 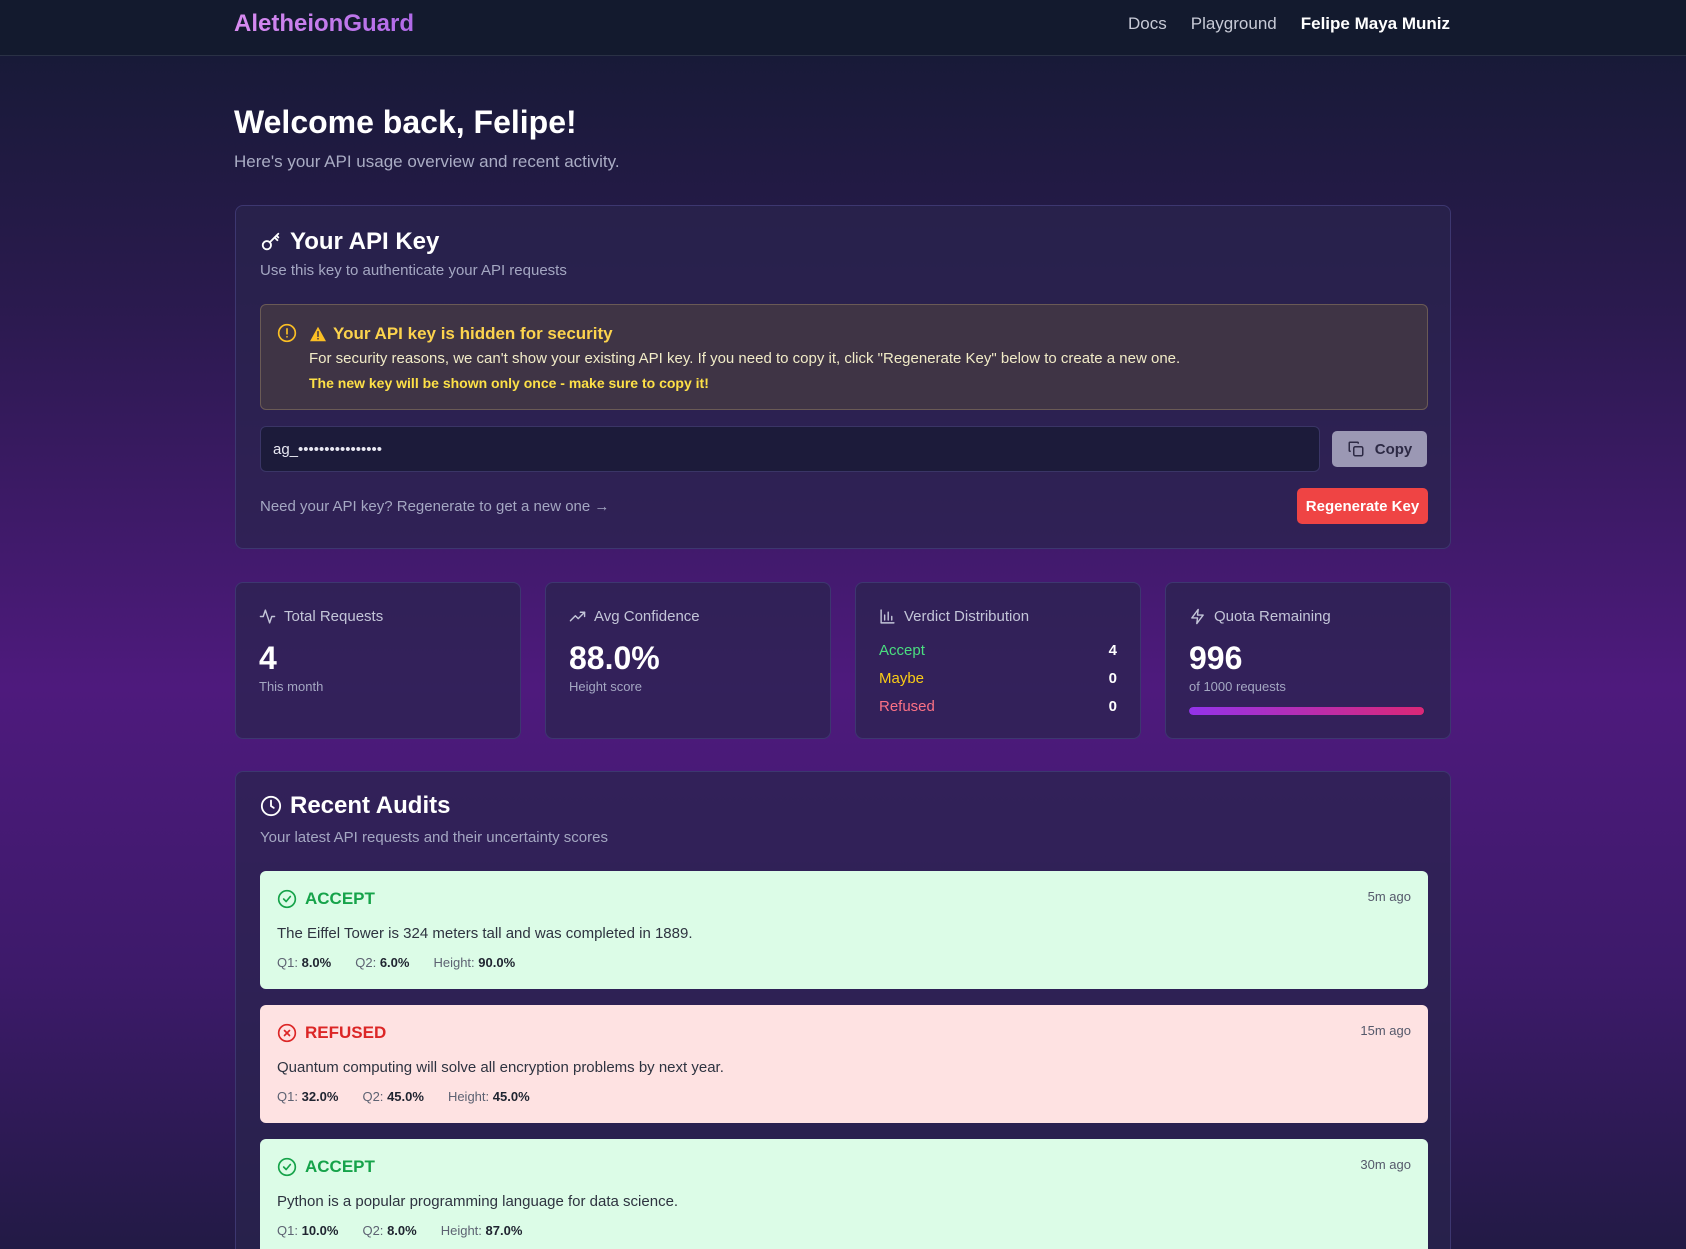 What do you see at coordinates (378, 660) in the screenshot?
I see `total-requests-card: Total Requests 4 This month` at bounding box center [378, 660].